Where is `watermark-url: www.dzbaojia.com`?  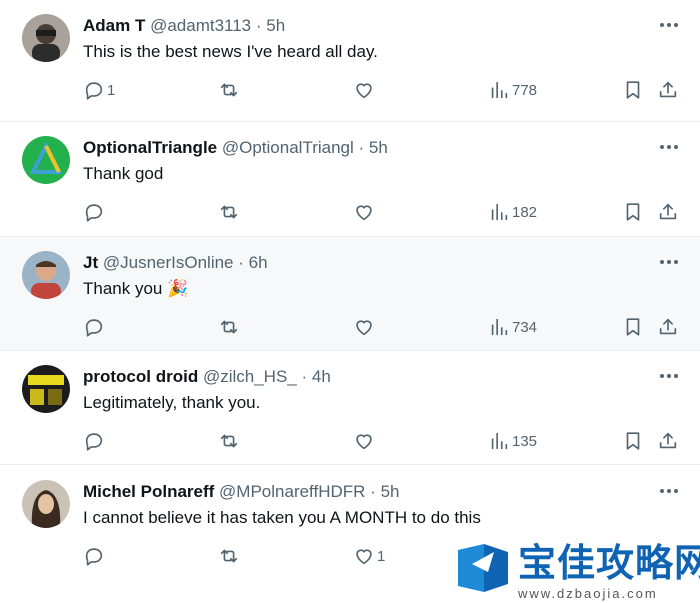
watermark-url: www.dzbaojia.com is located at coordinates (588, 593).